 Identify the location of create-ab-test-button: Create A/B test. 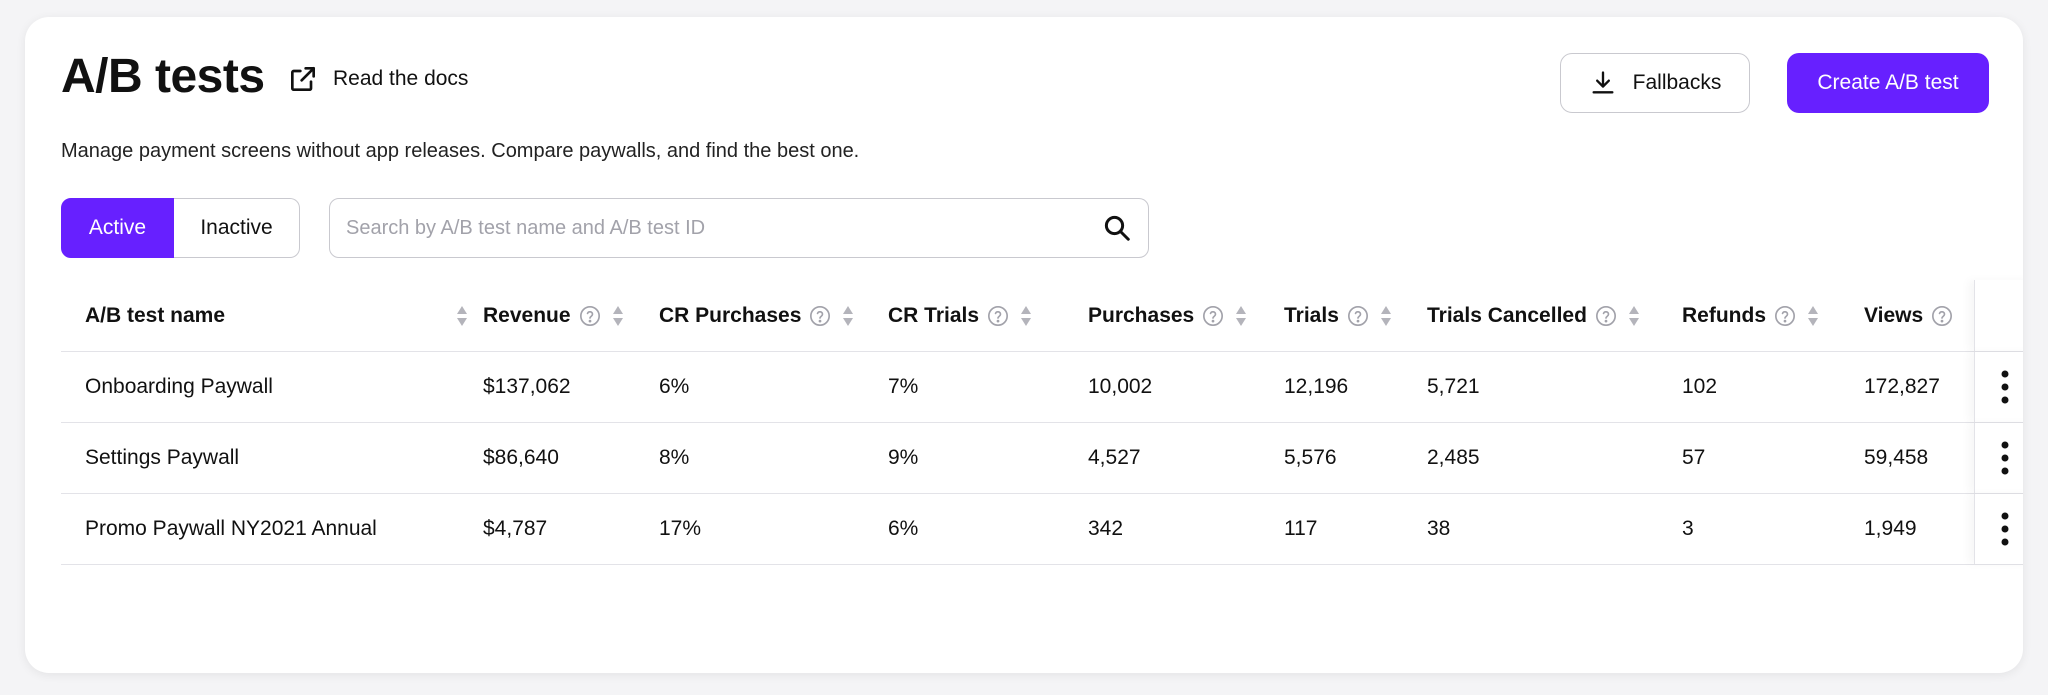
(1888, 83).